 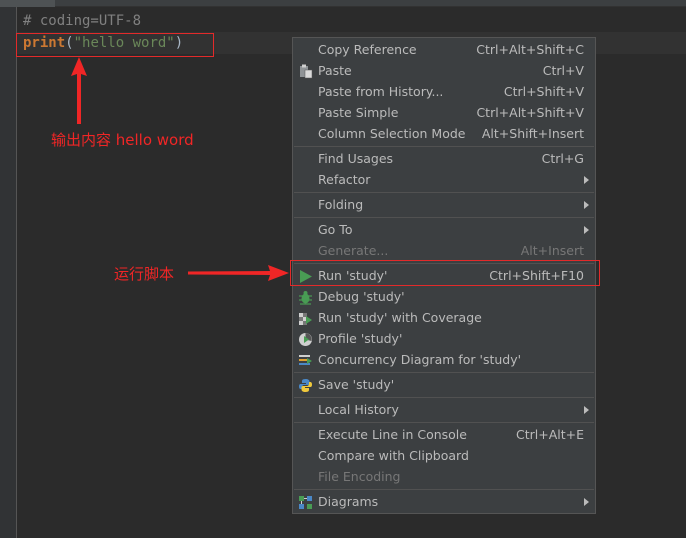 What do you see at coordinates (444, 205) in the screenshot?
I see `menu-item-folding: Folding` at bounding box center [444, 205].